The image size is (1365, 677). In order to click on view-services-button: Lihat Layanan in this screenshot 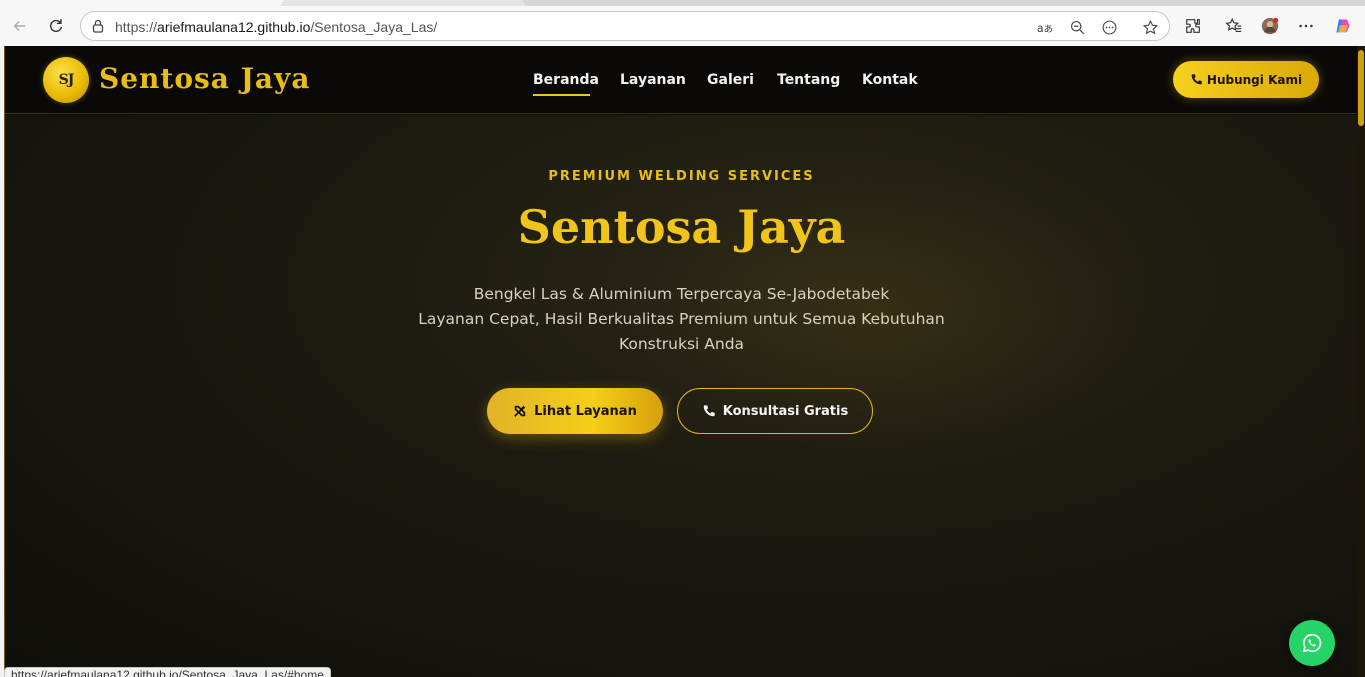, I will do `click(575, 411)`.